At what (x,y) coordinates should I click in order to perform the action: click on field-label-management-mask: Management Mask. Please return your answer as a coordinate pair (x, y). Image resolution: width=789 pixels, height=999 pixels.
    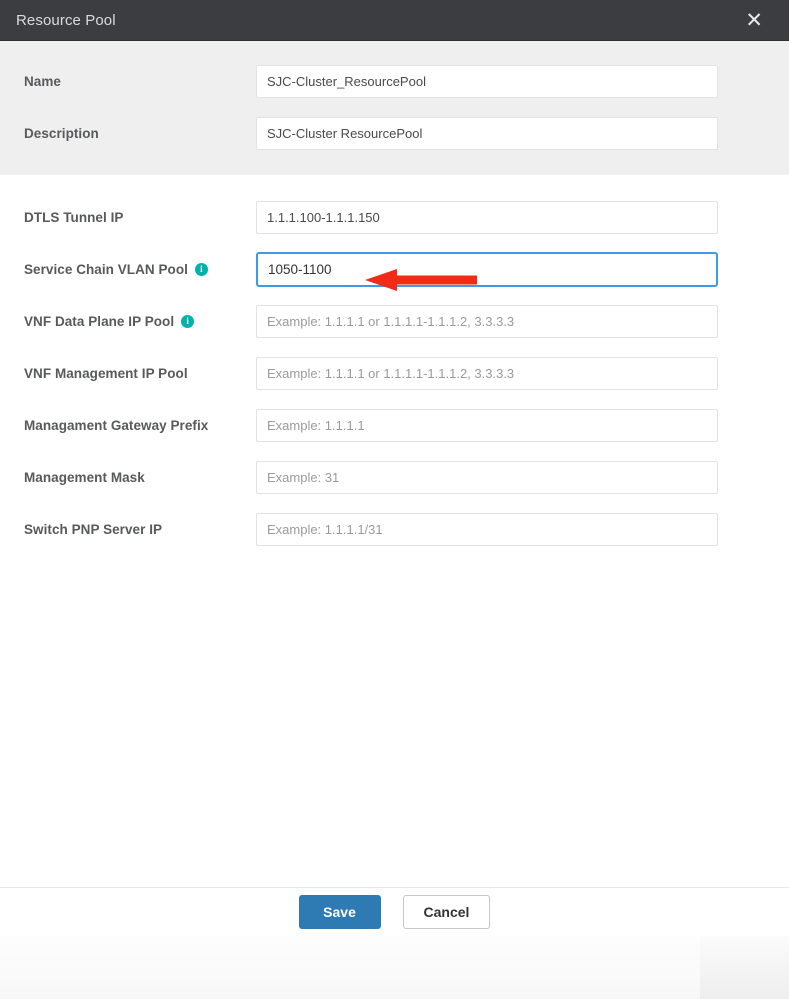
    Looking at the image, I should click on (140, 477).